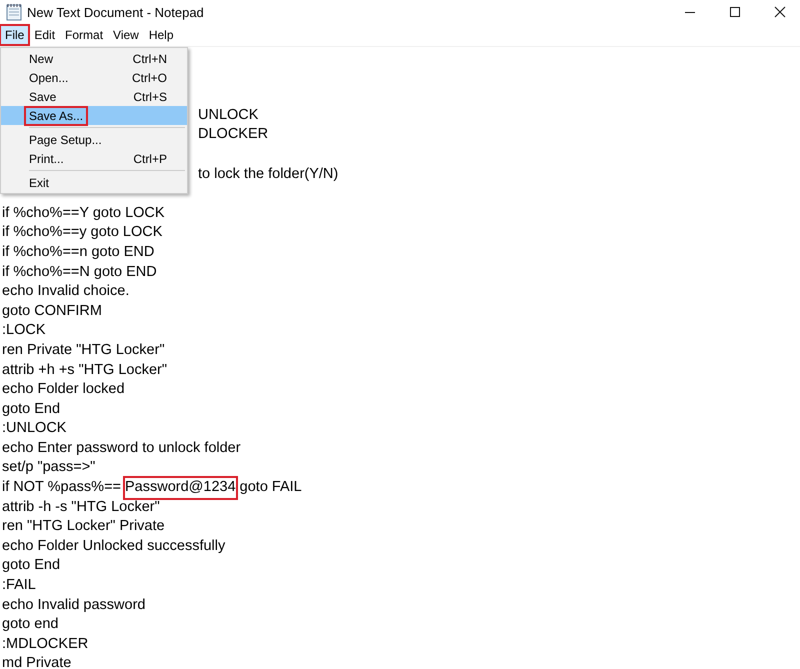  I want to click on code-line: :UNLOCK, so click(34, 428).